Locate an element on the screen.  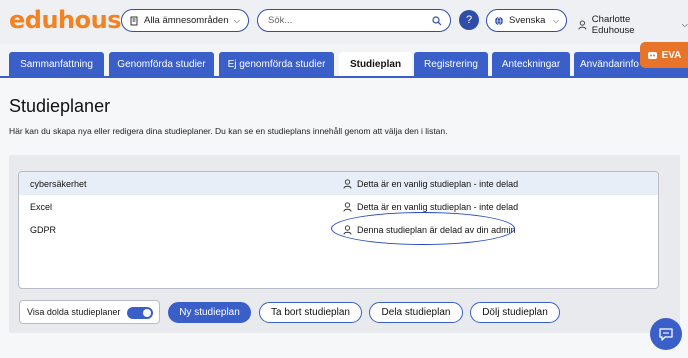
language-label: Svenska is located at coordinates (527, 20).